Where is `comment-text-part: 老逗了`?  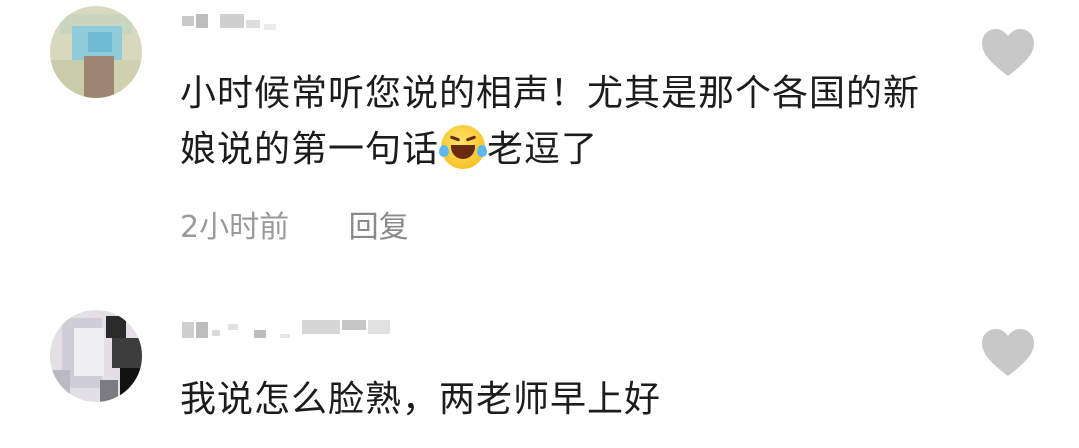
comment-text-part: 老逗了 is located at coordinates (543, 149).